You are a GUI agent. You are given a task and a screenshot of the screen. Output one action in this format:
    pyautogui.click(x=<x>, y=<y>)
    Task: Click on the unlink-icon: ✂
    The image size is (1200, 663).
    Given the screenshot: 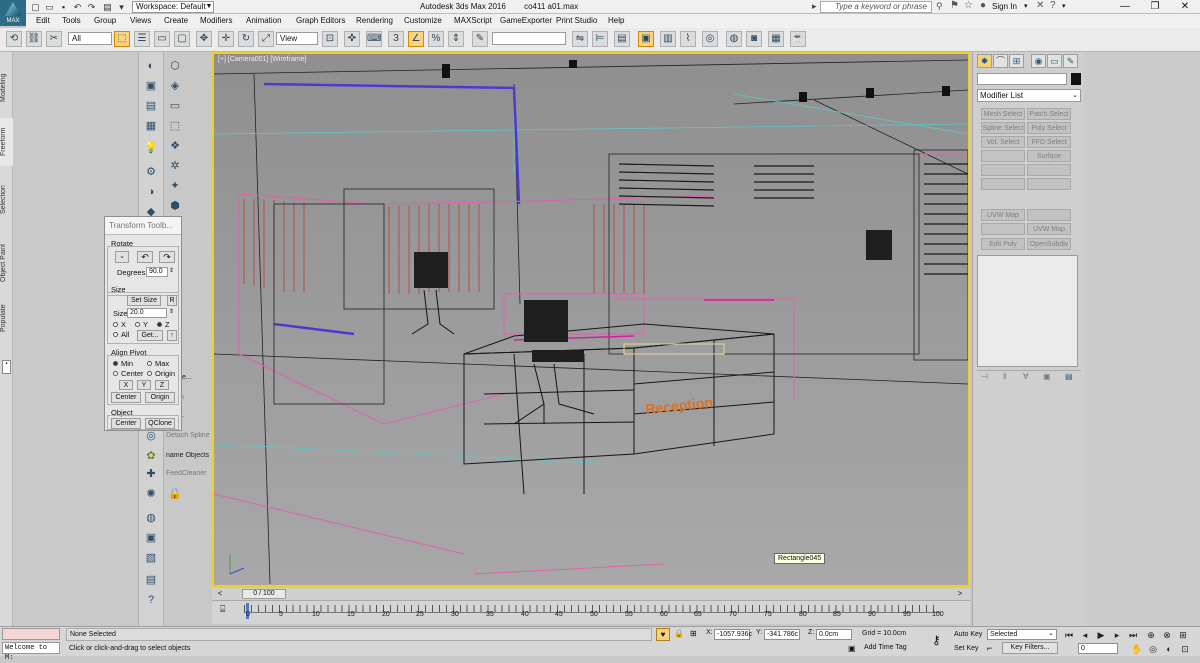 What is the action you would take?
    pyautogui.click(x=54, y=39)
    